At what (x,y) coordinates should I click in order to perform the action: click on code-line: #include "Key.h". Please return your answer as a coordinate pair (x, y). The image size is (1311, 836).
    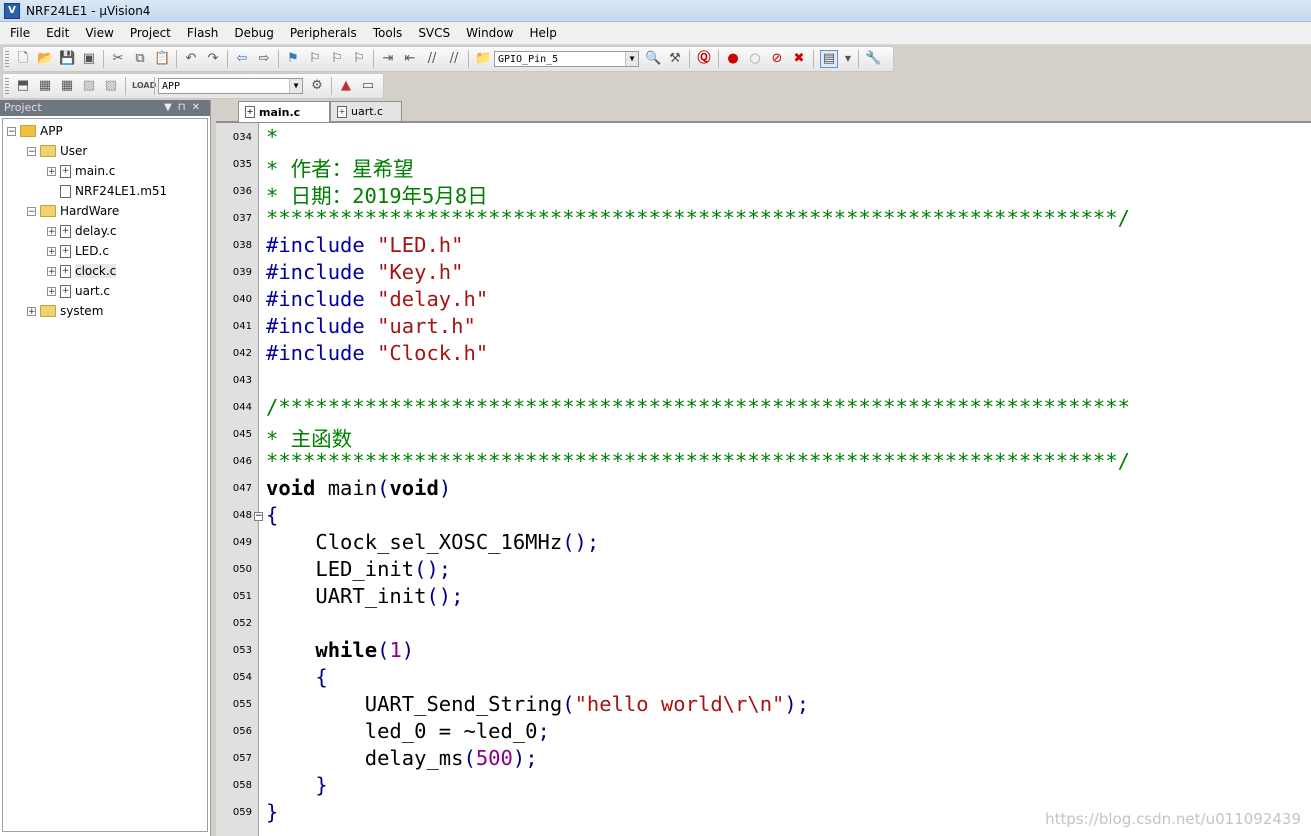
    Looking at the image, I should click on (365, 272).